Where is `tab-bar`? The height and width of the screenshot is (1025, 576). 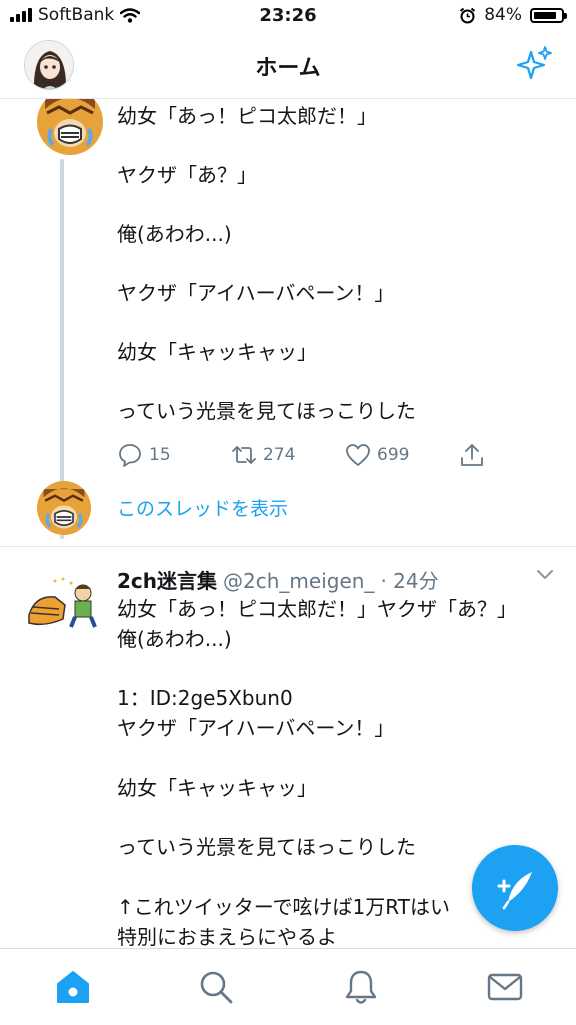
tab-bar is located at coordinates (288, 986).